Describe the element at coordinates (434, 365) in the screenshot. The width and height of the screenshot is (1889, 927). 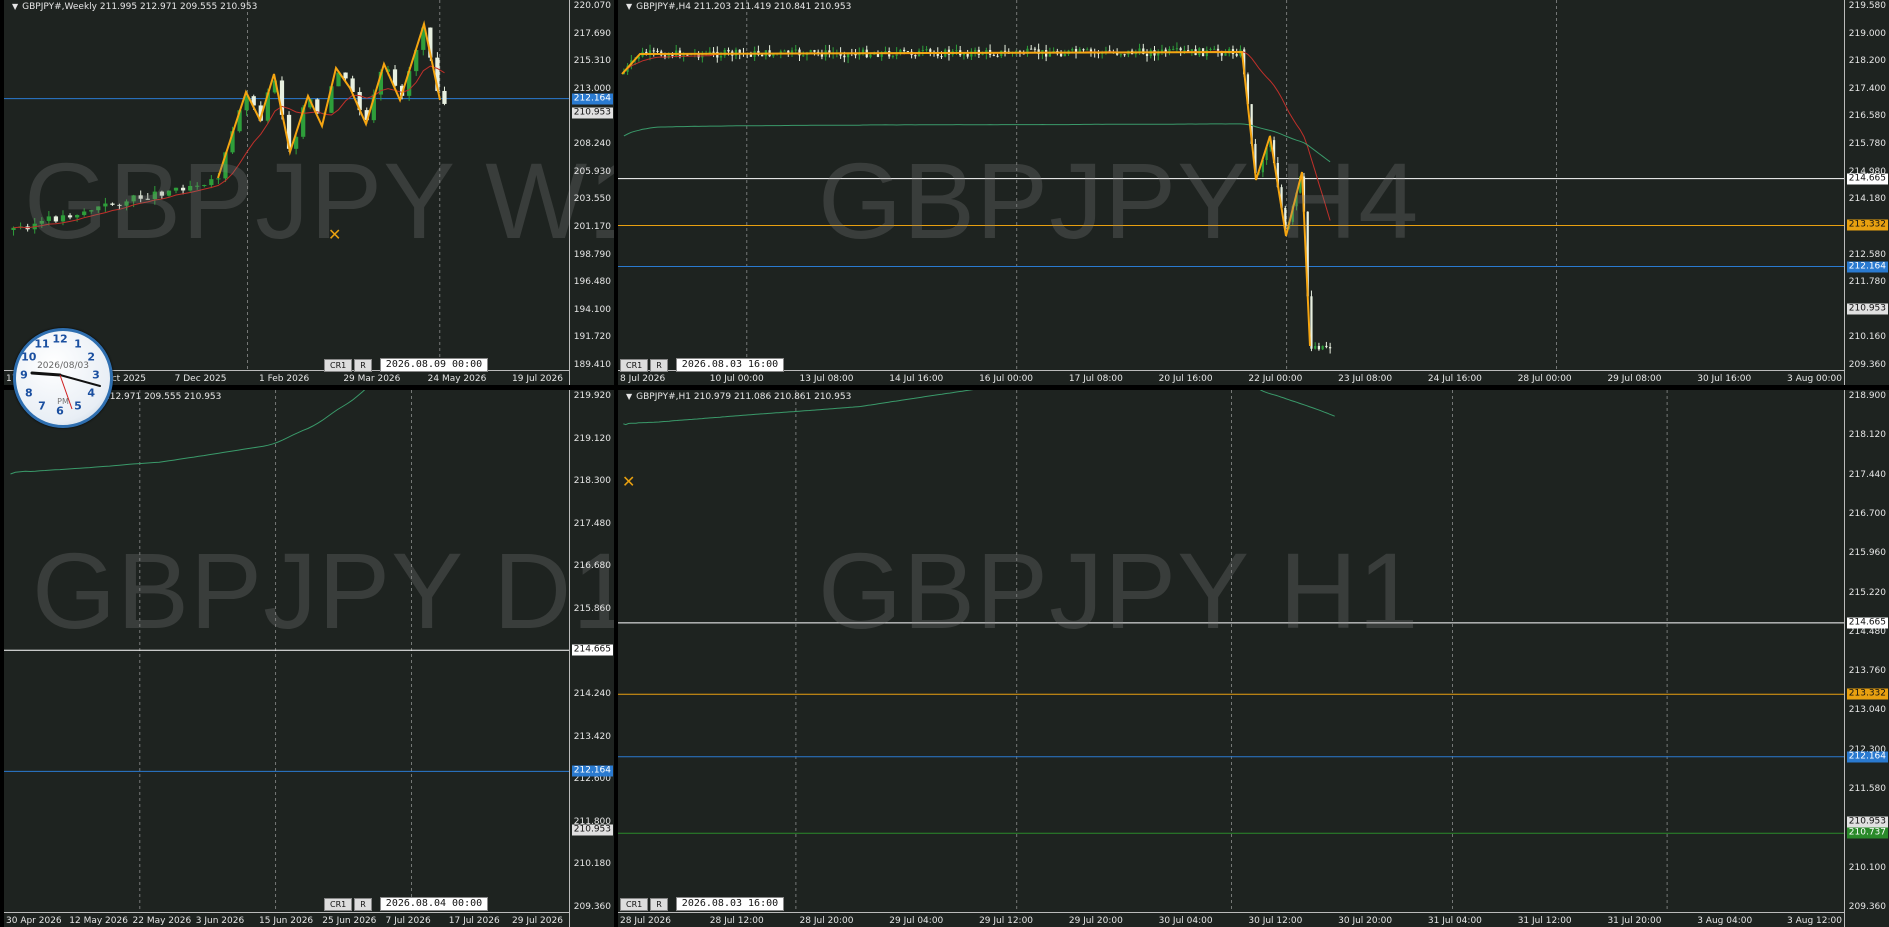
I see `datetime-field: 2026.08.09 00:00` at that location.